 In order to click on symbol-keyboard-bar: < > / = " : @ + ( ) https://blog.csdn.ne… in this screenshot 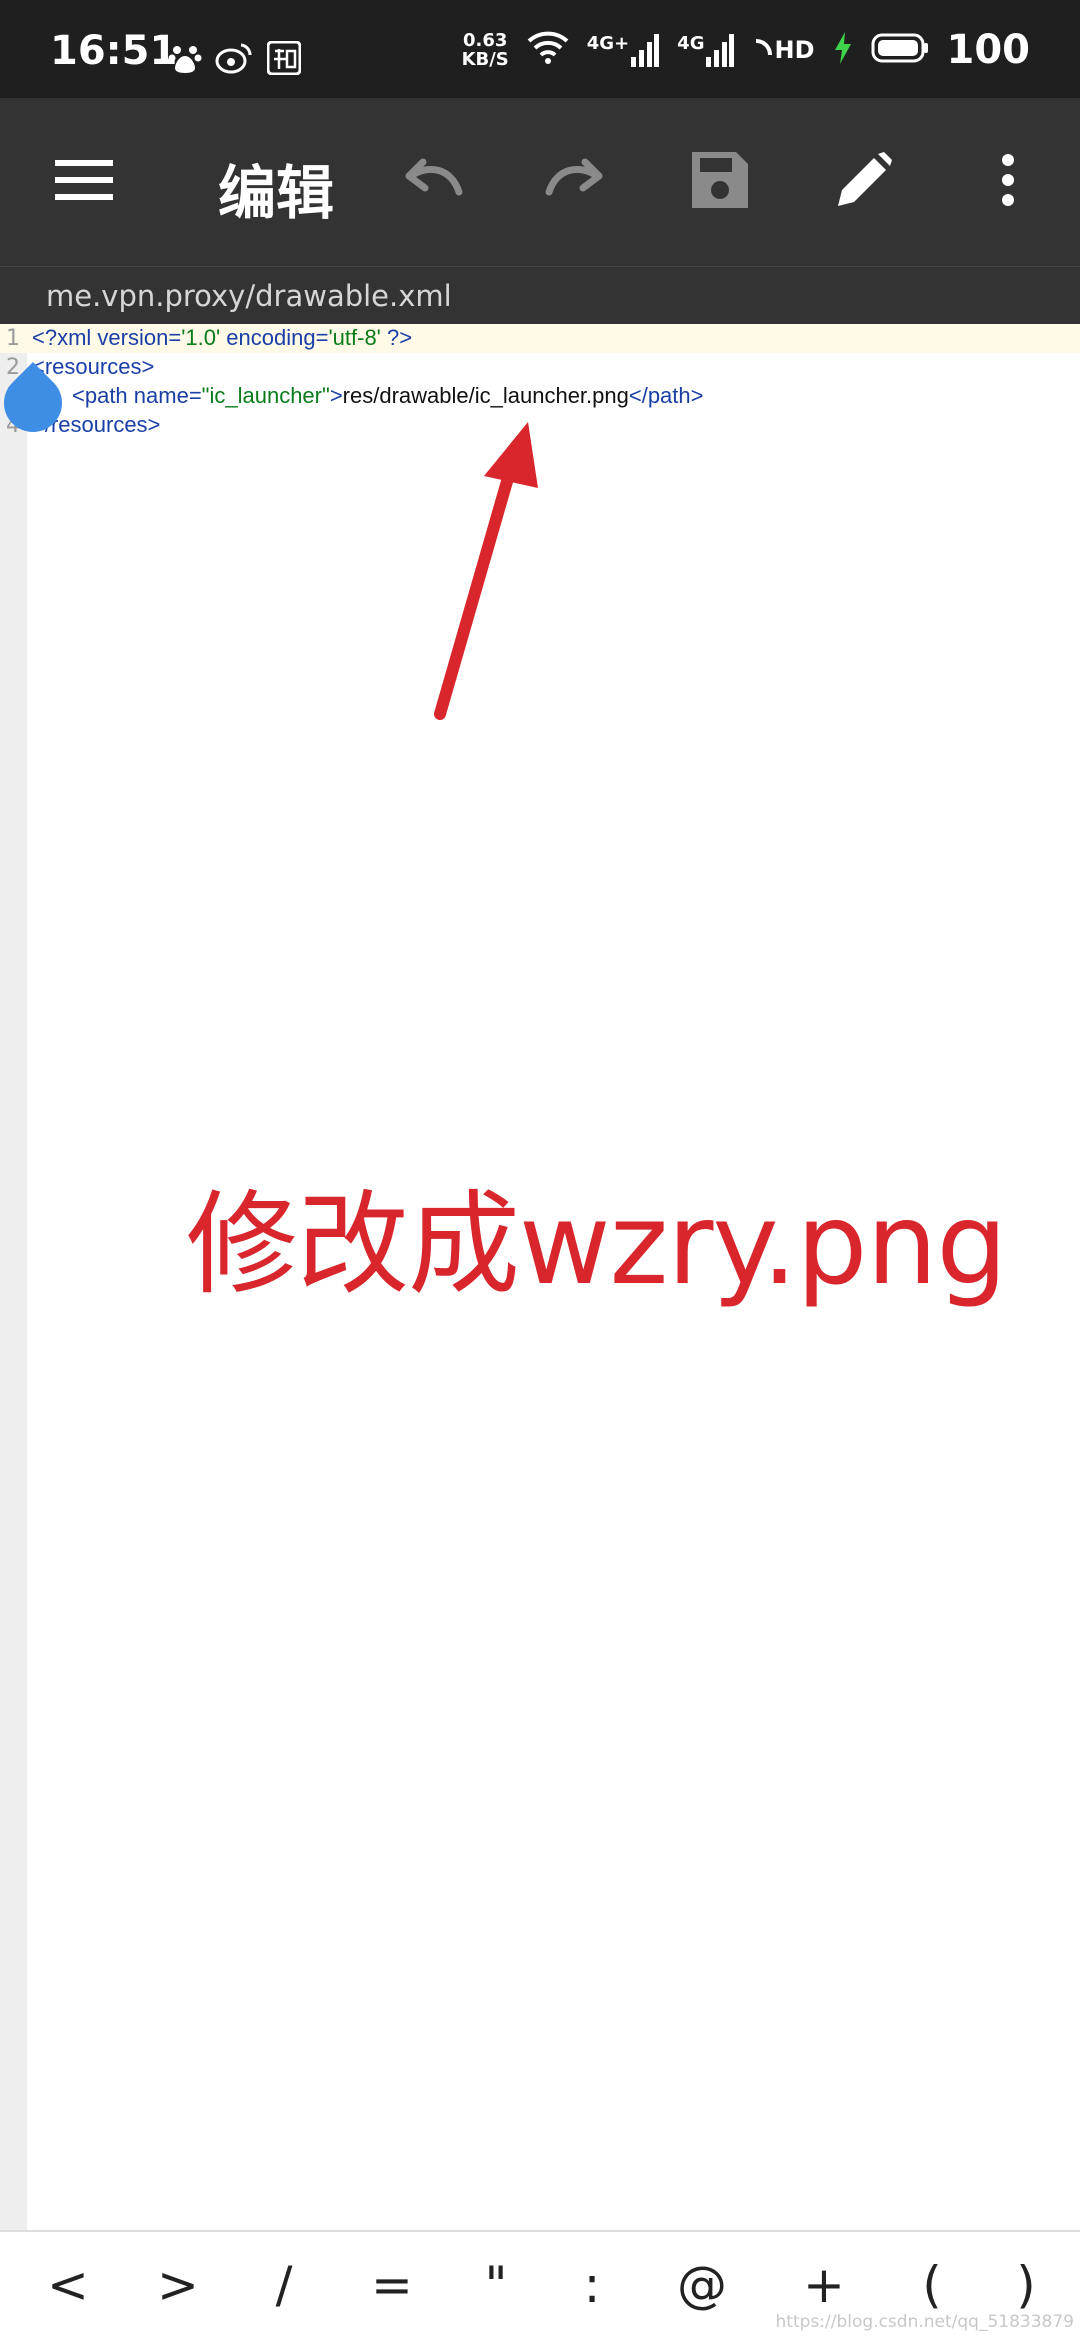, I will do `click(540, 2286)`.